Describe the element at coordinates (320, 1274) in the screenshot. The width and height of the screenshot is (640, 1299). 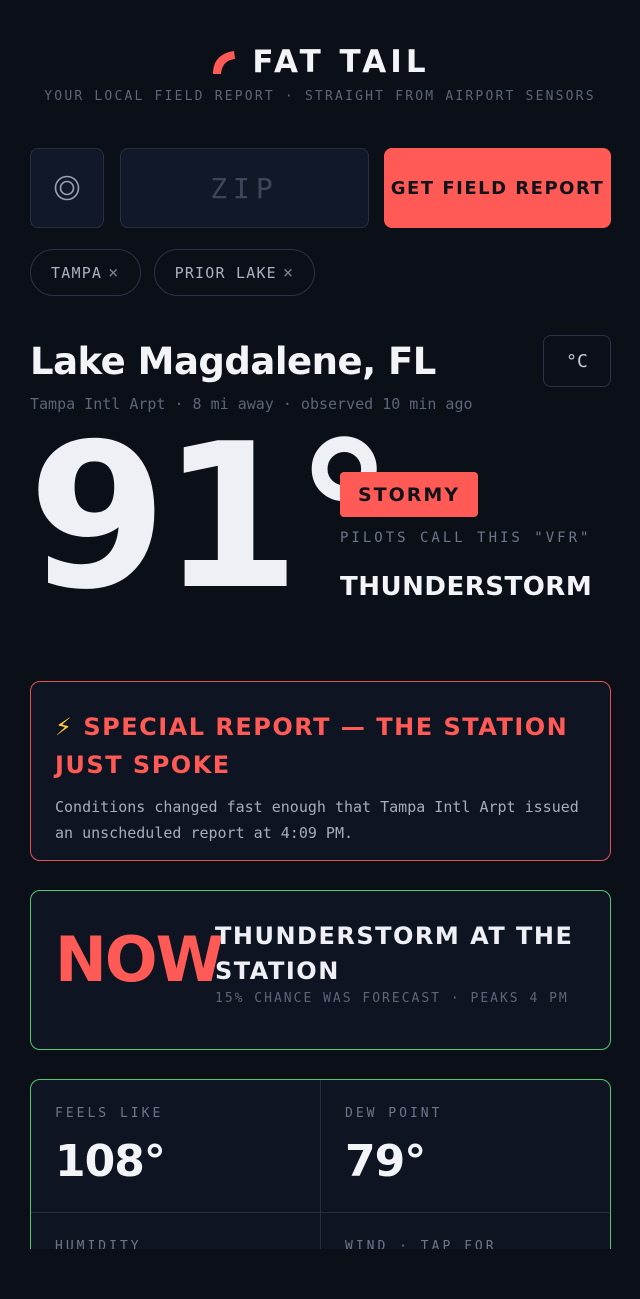
I see `viewport-bottom-edge` at that location.